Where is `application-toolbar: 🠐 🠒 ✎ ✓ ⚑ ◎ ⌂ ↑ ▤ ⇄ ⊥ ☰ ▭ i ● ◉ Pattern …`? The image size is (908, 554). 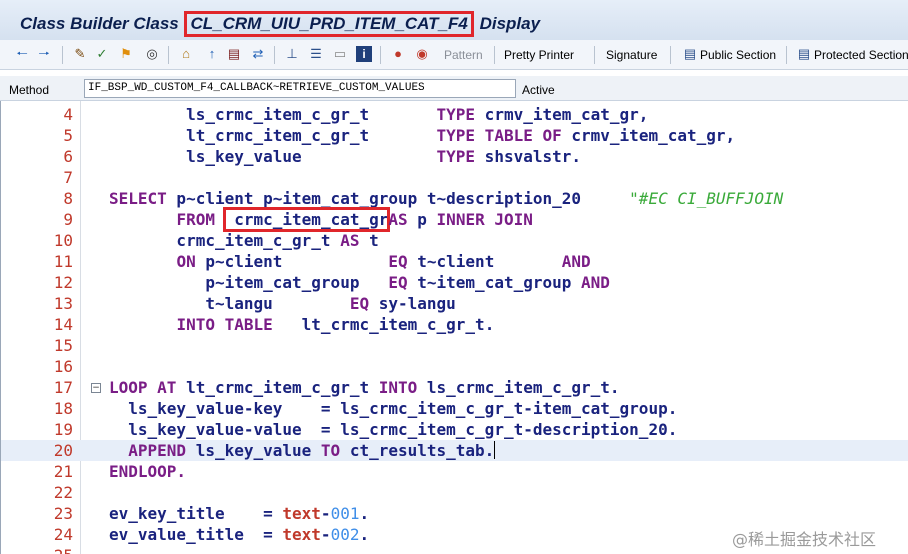 application-toolbar: 🠐 🠒 ✎ ✓ ⚑ ◎ ⌂ ↑ ▤ ⇄ ⊥ ☰ ▭ i ● ◉ Pattern … is located at coordinates (454, 55).